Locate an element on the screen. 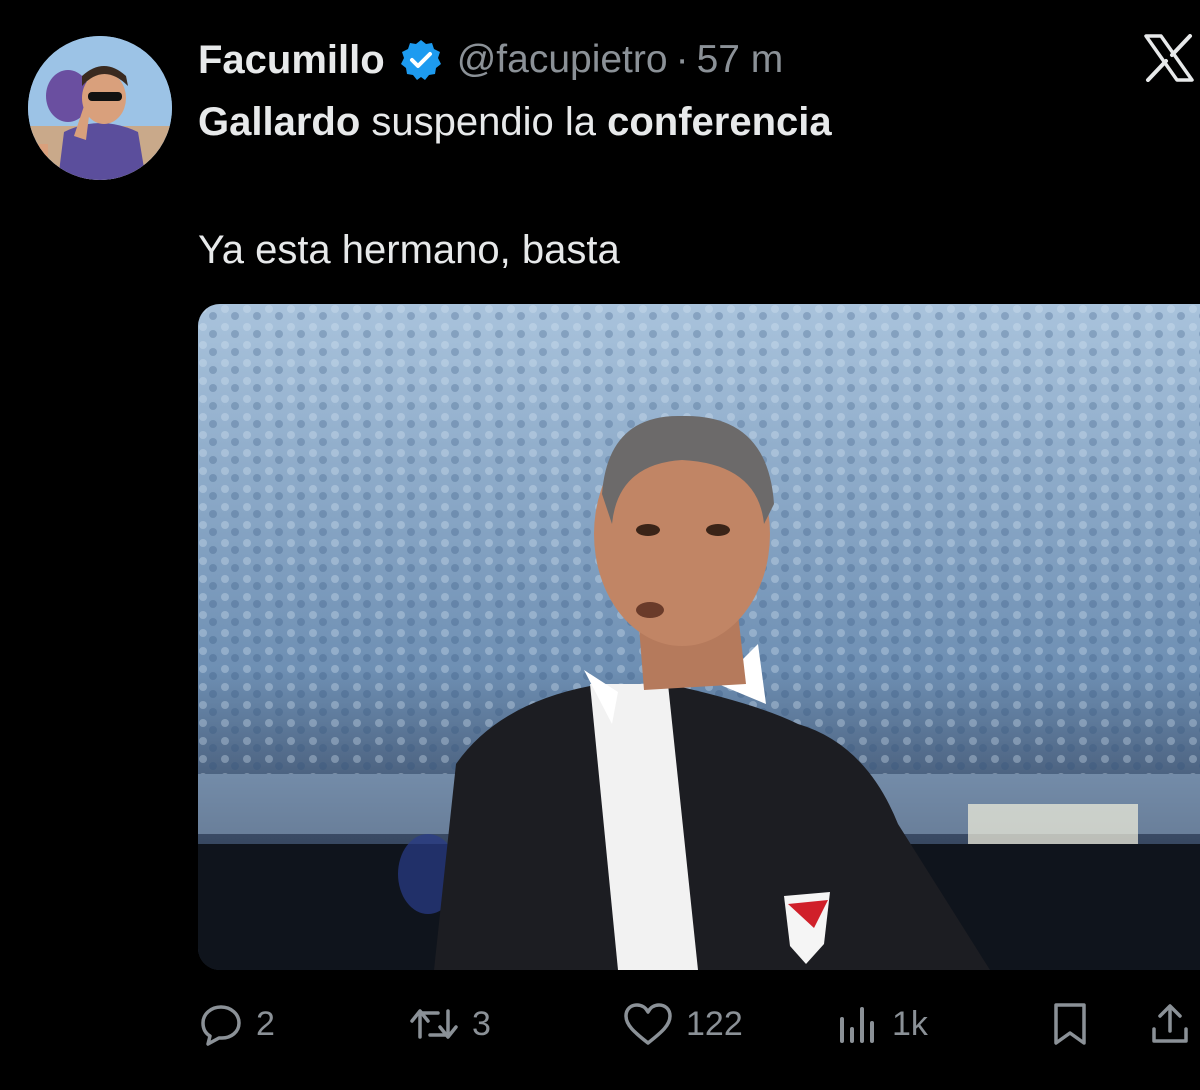 The width and height of the screenshot is (1200, 1090). tweet-timestamp: 57 m is located at coordinates (740, 60).